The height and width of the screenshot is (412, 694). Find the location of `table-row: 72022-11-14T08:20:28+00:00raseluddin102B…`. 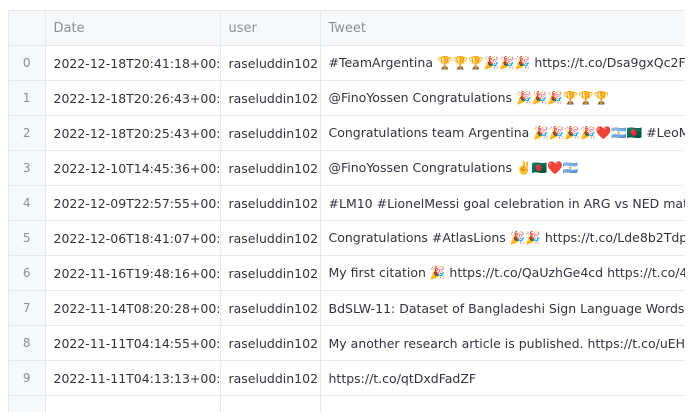

table-row: 72022-11-14T08:20:28+00:00raseluddin102B… is located at coordinates (347, 308).